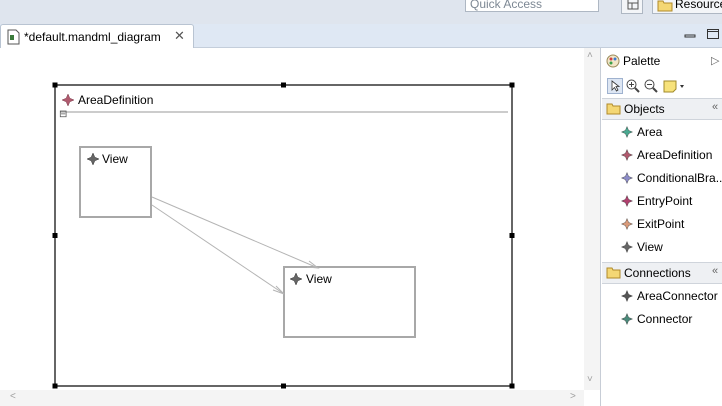 The width and height of the screenshot is (722, 406). What do you see at coordinates (615, 86) in the screenshot?
I see `select-tool-icon` at bounding box center [615, 86].